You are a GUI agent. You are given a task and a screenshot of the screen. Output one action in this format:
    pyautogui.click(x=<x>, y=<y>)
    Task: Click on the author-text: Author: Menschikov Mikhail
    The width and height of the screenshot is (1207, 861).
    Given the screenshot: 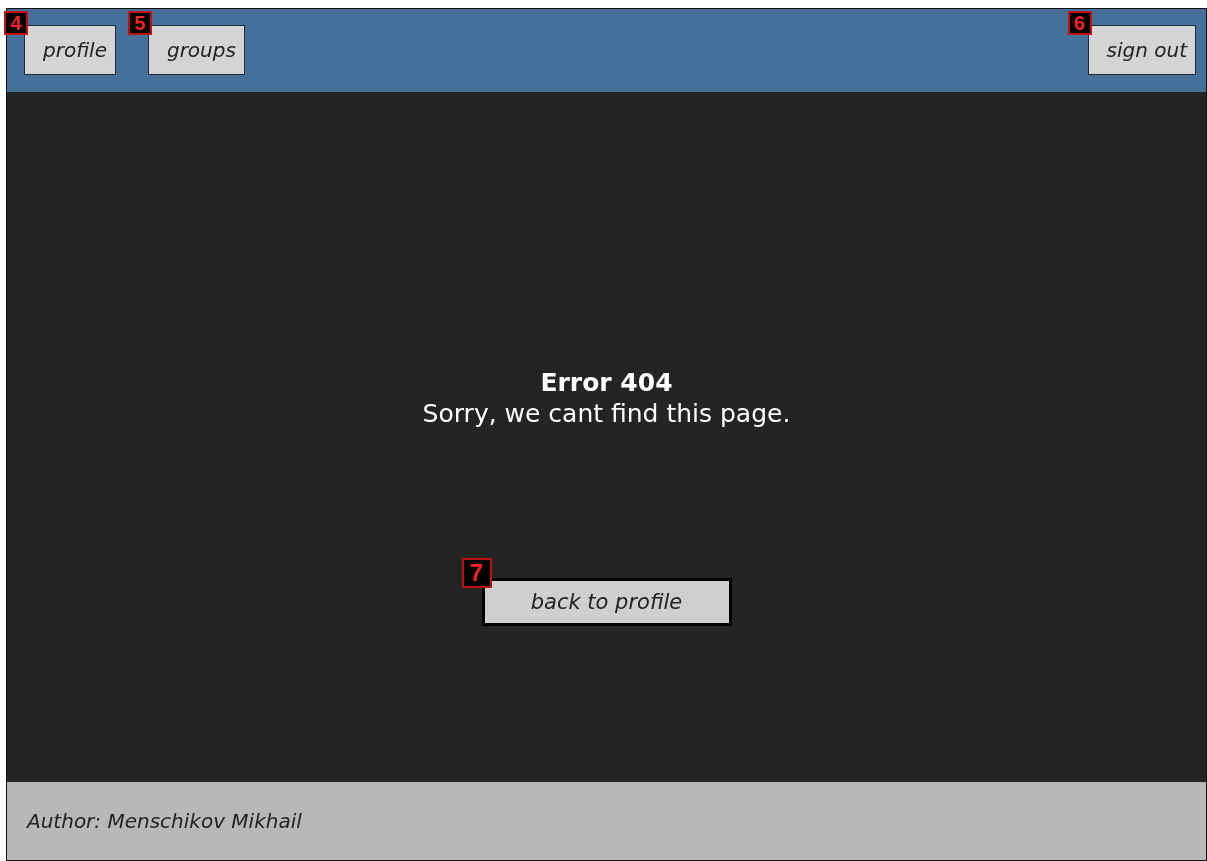 What is the action you would take?
    pyautogui.click(x=164, y=821)
    